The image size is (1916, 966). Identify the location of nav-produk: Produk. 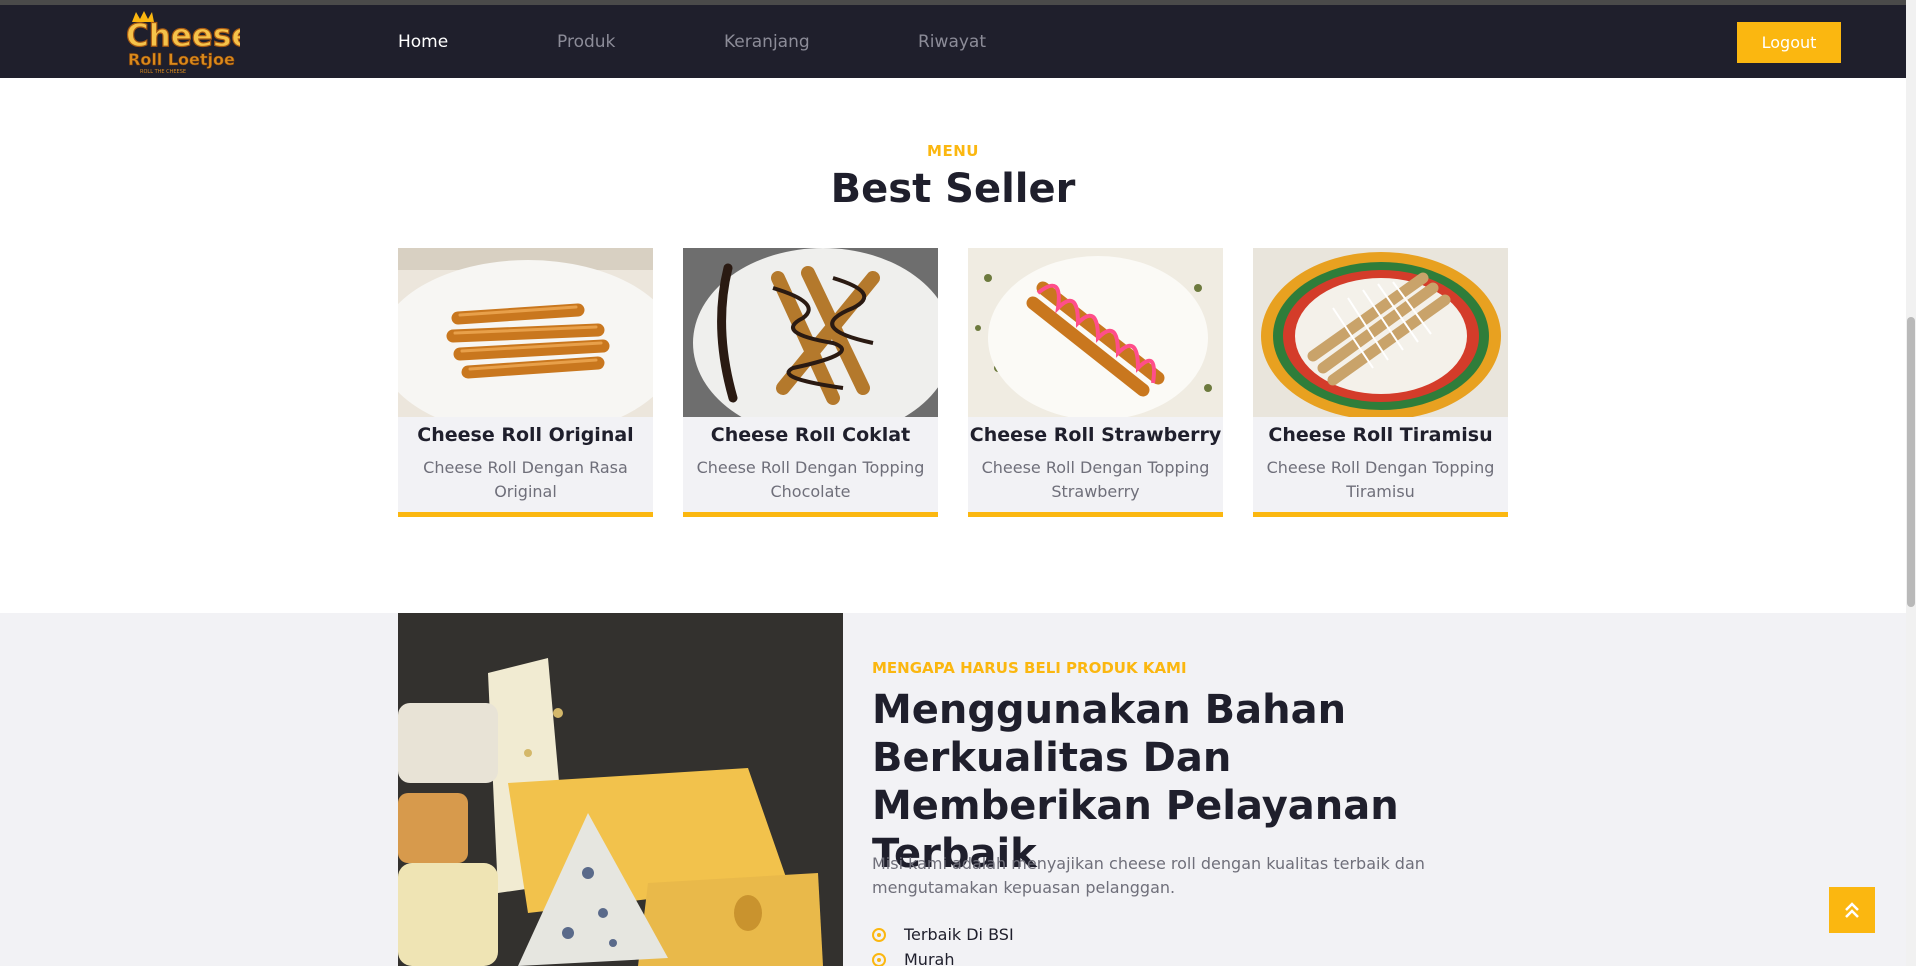
(586, 42).